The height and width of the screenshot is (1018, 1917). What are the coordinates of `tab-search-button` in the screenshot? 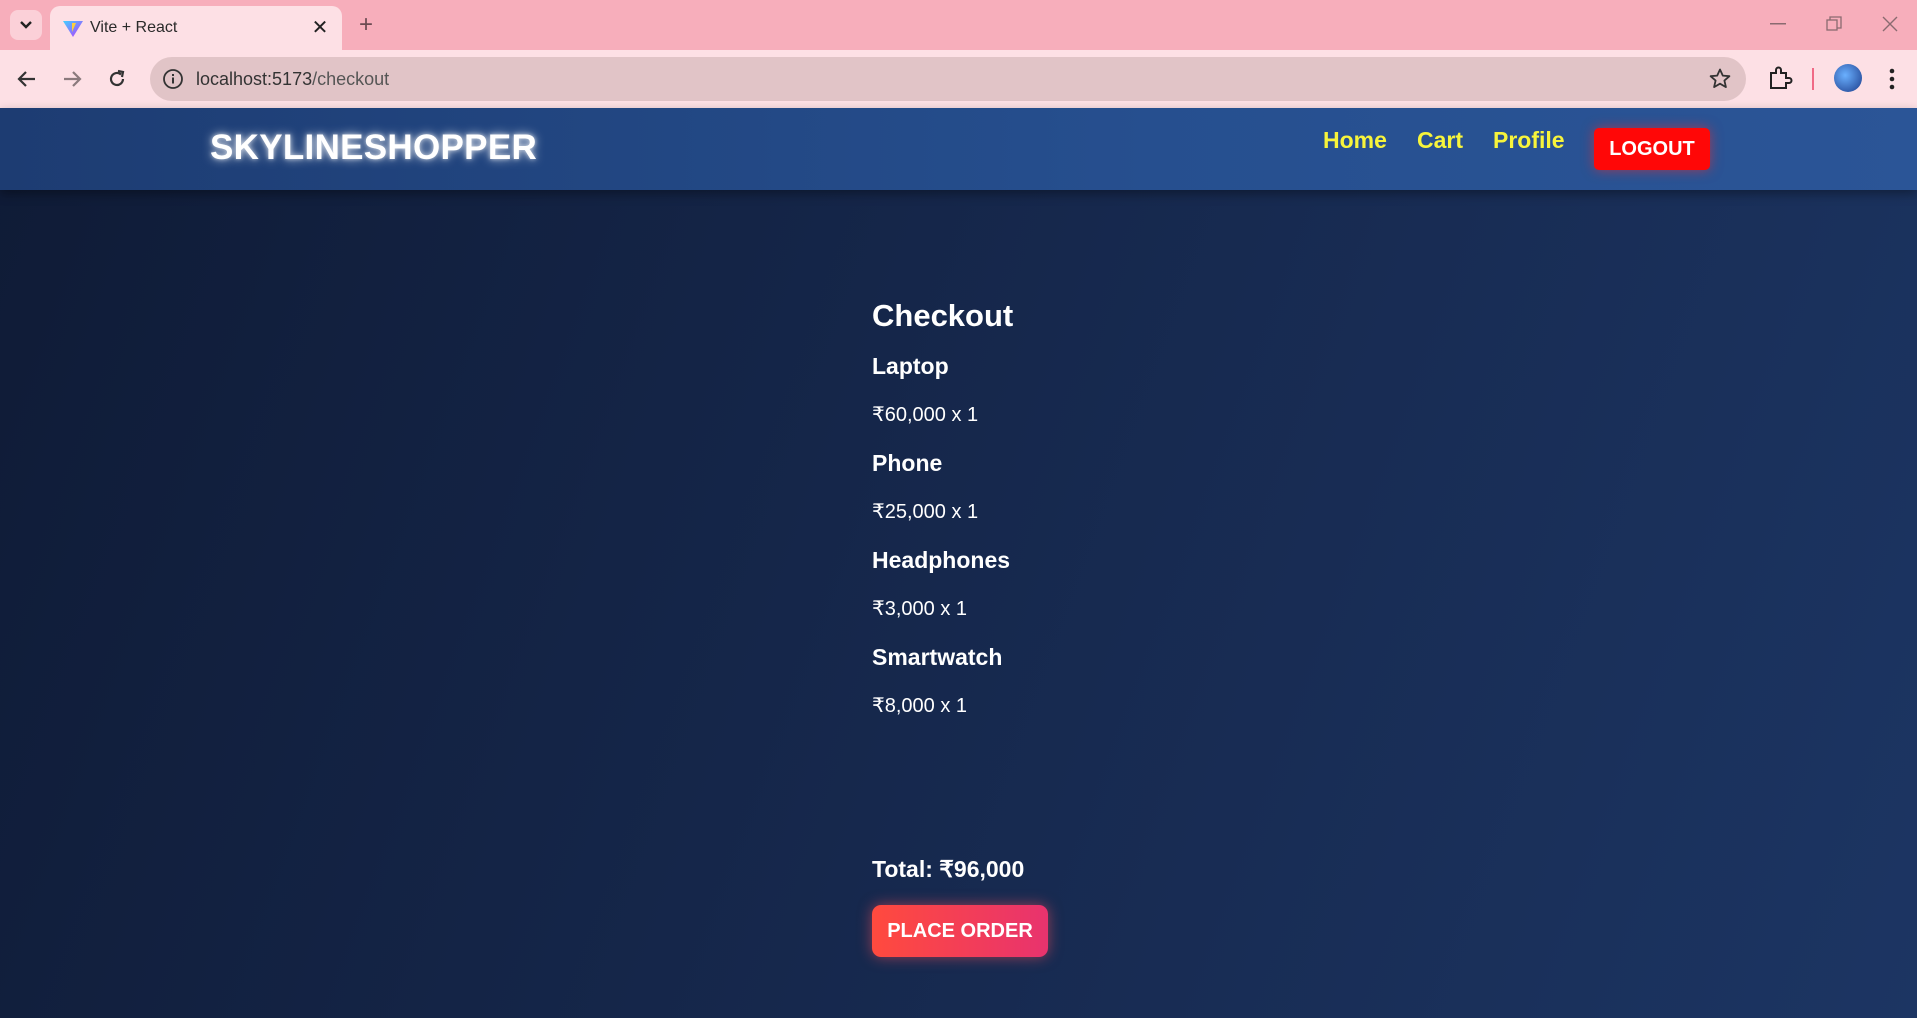 It's located at (26, 25).